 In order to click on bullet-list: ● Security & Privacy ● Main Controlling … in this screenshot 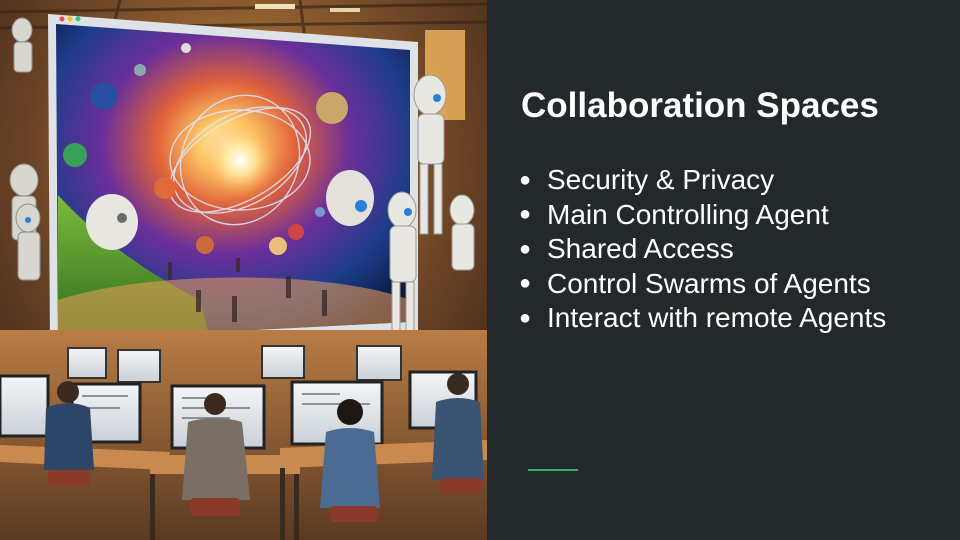, I will do `click(694, 249)`.